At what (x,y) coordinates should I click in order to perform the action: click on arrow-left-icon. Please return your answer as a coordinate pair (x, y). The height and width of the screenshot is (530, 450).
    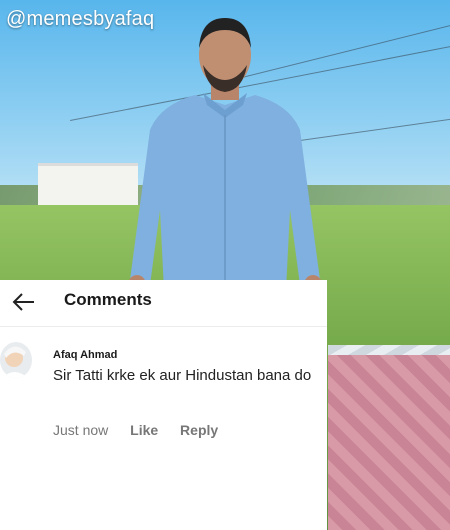
    Looking at the image, I should click on (23, 302).